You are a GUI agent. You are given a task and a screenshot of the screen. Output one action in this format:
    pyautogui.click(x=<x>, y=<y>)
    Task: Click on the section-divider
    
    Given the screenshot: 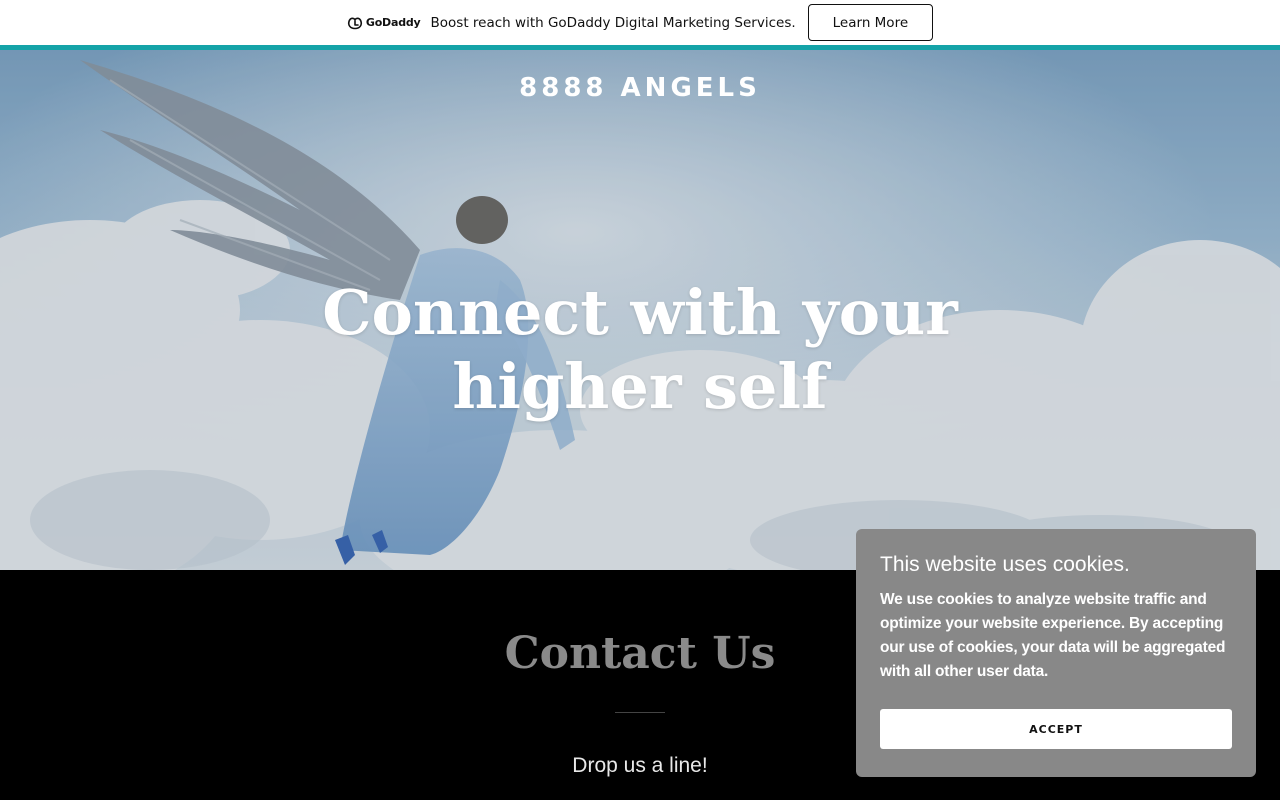 What is the action you would take?
    pyautogui.click(x=640, y=712)
    